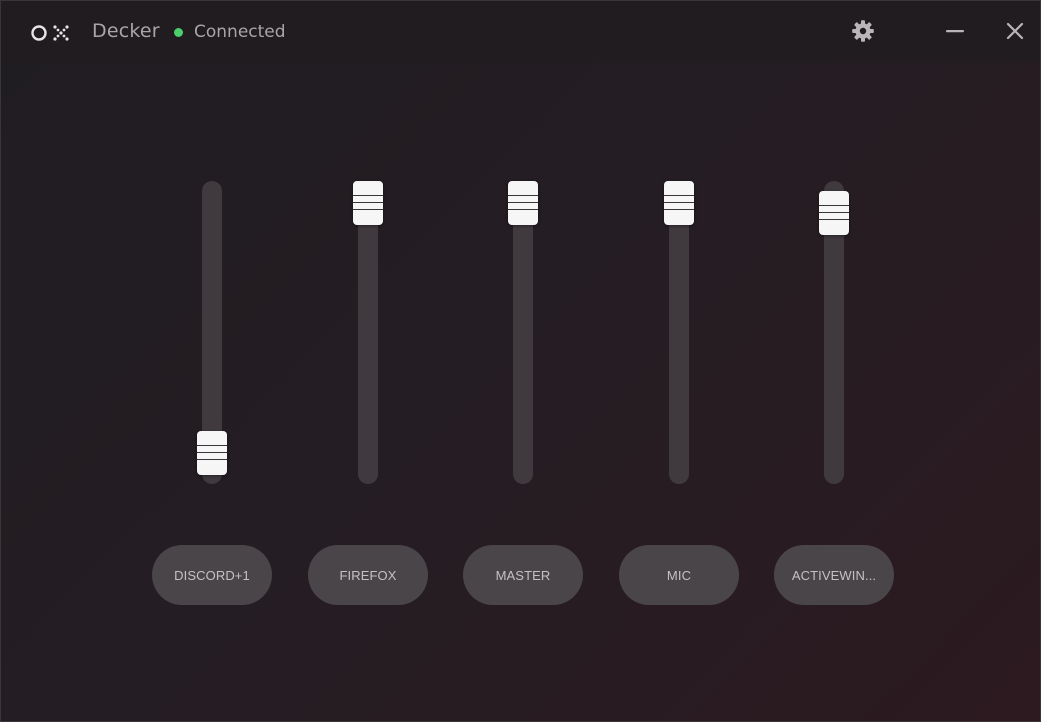 The height and width of the screenshot is (722, 1041). I want to click on channel-strip: FIREFOX, so click(368, 393).